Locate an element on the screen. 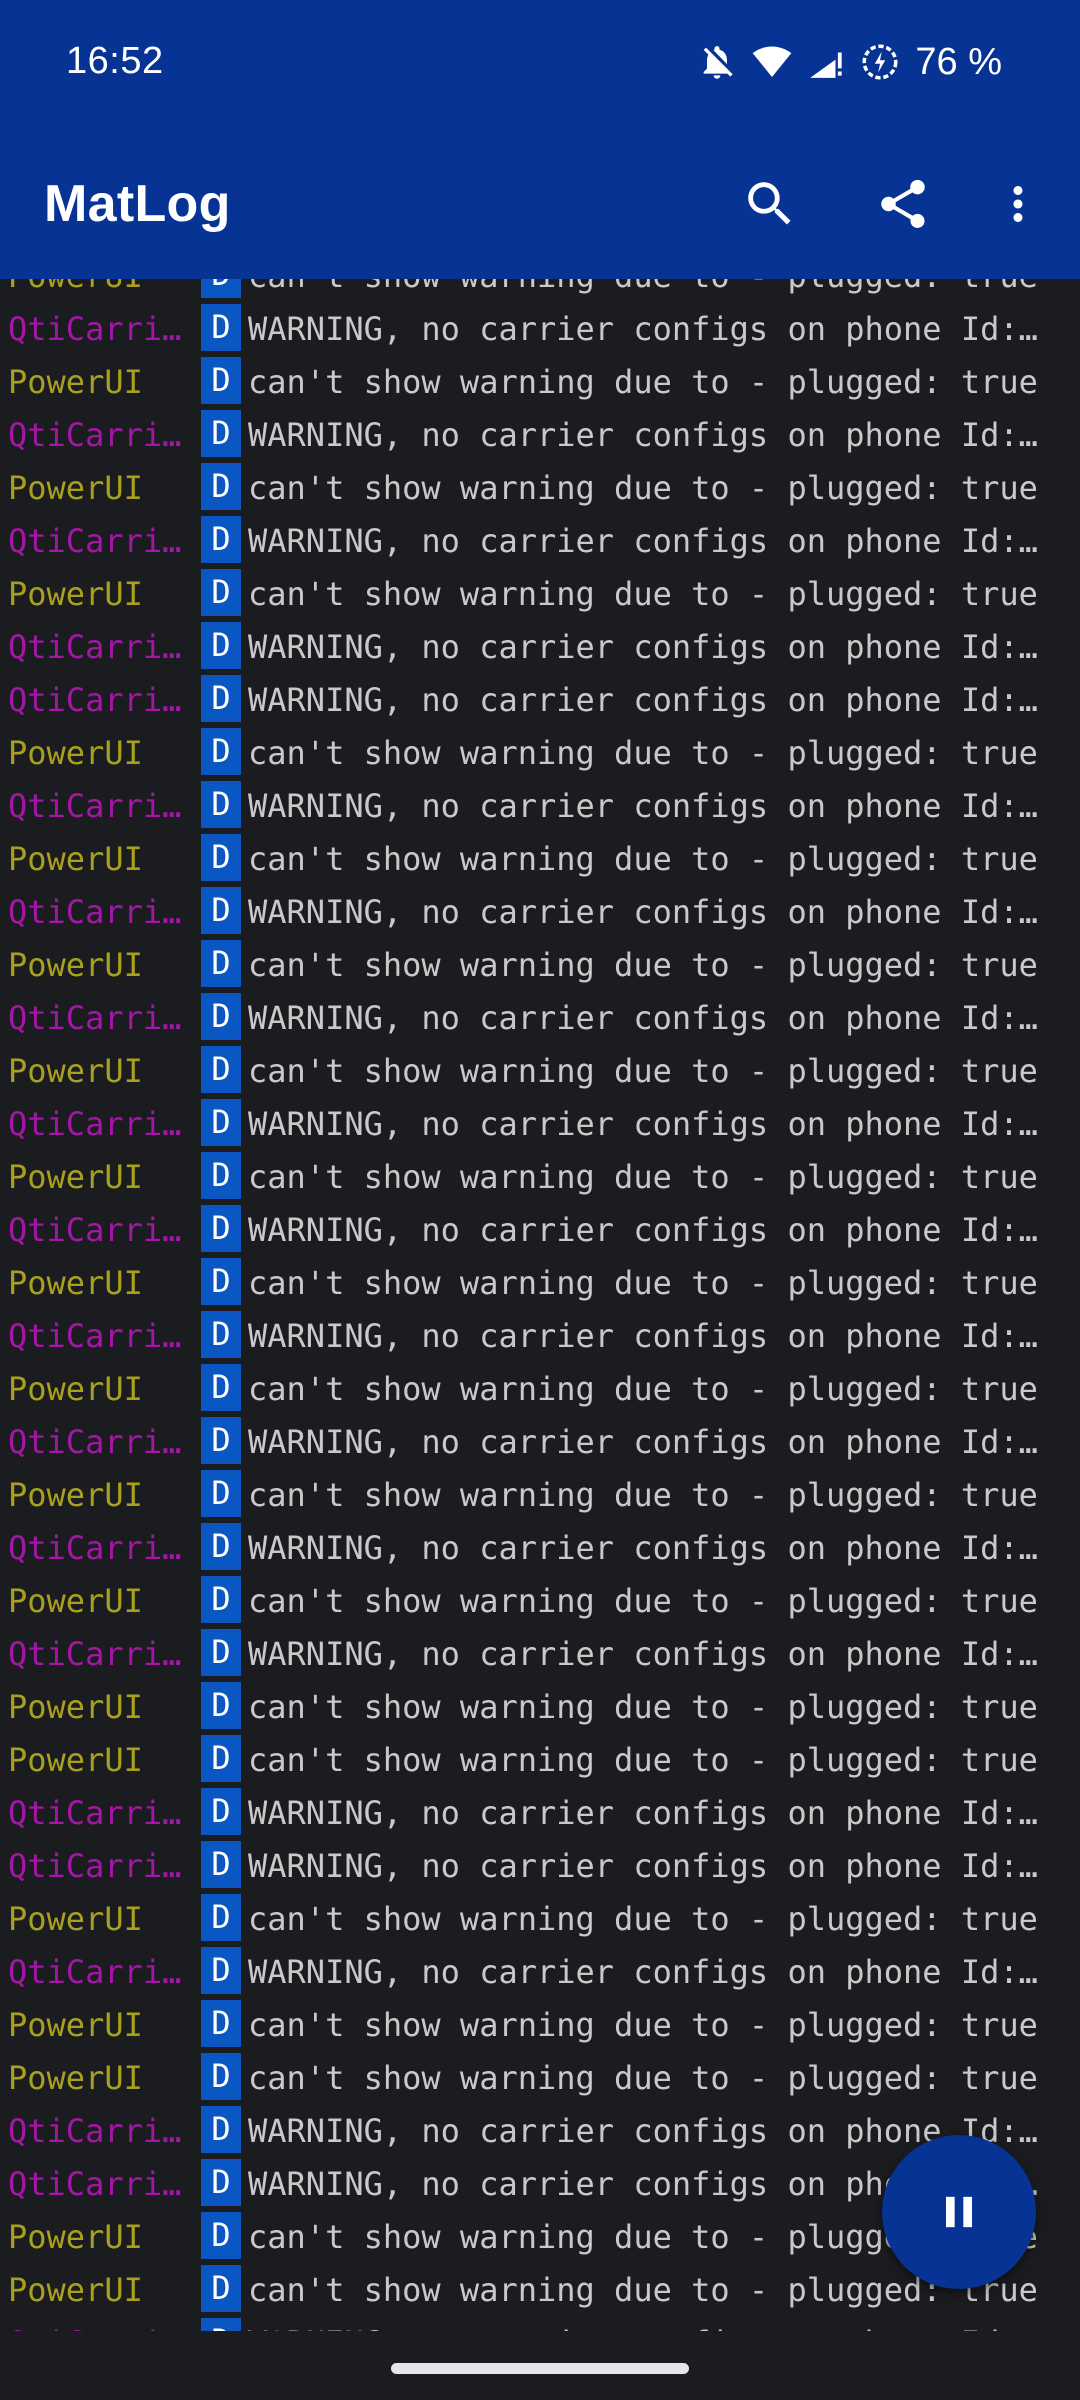 Image resolution: width=1080 pixels, height=2400 pixels. home-gesture-handle is located at coordinates (540, 2368).